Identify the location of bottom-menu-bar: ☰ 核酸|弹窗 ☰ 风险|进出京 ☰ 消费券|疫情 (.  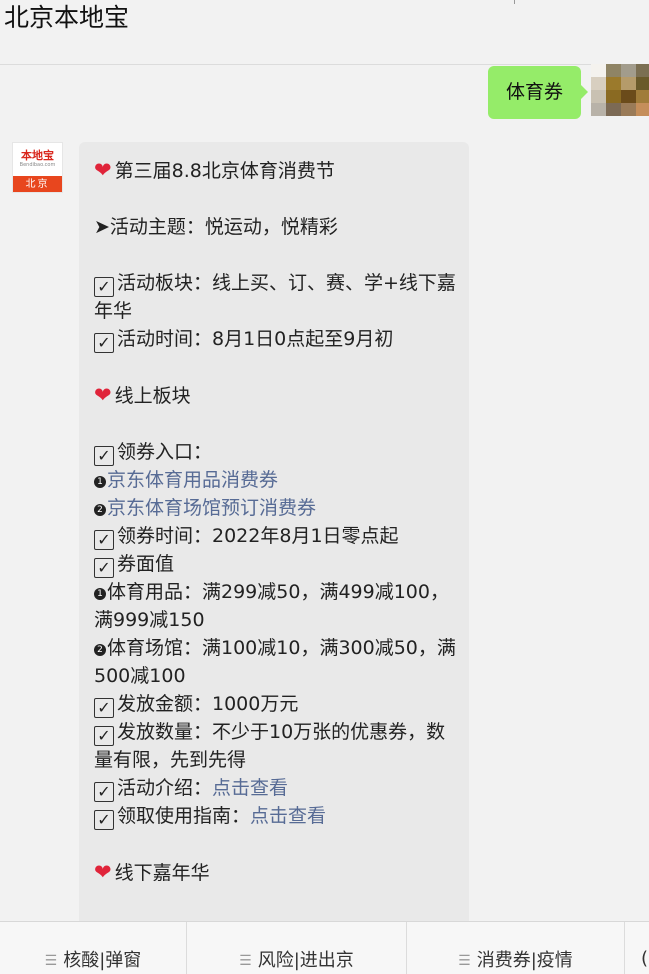
(324, 947).